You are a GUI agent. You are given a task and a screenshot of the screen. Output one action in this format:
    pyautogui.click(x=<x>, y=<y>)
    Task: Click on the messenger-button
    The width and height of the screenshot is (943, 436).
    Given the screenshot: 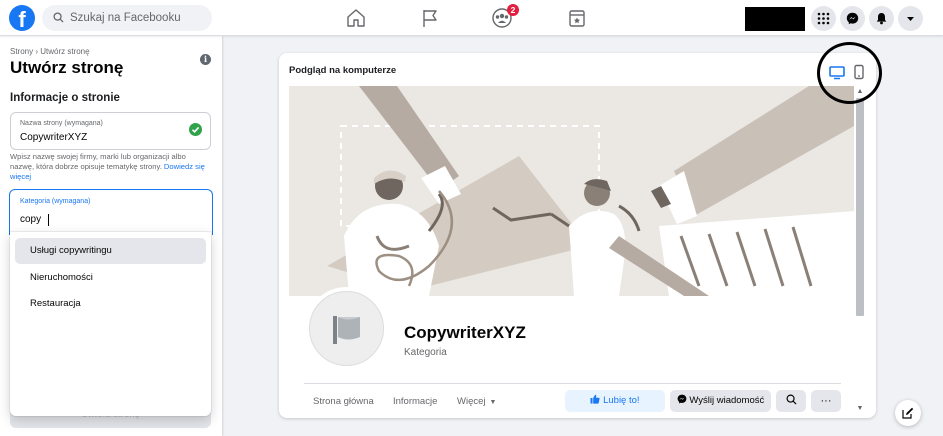 What is the action you would take?
    pyautogui.click(x=852, y=18)
    